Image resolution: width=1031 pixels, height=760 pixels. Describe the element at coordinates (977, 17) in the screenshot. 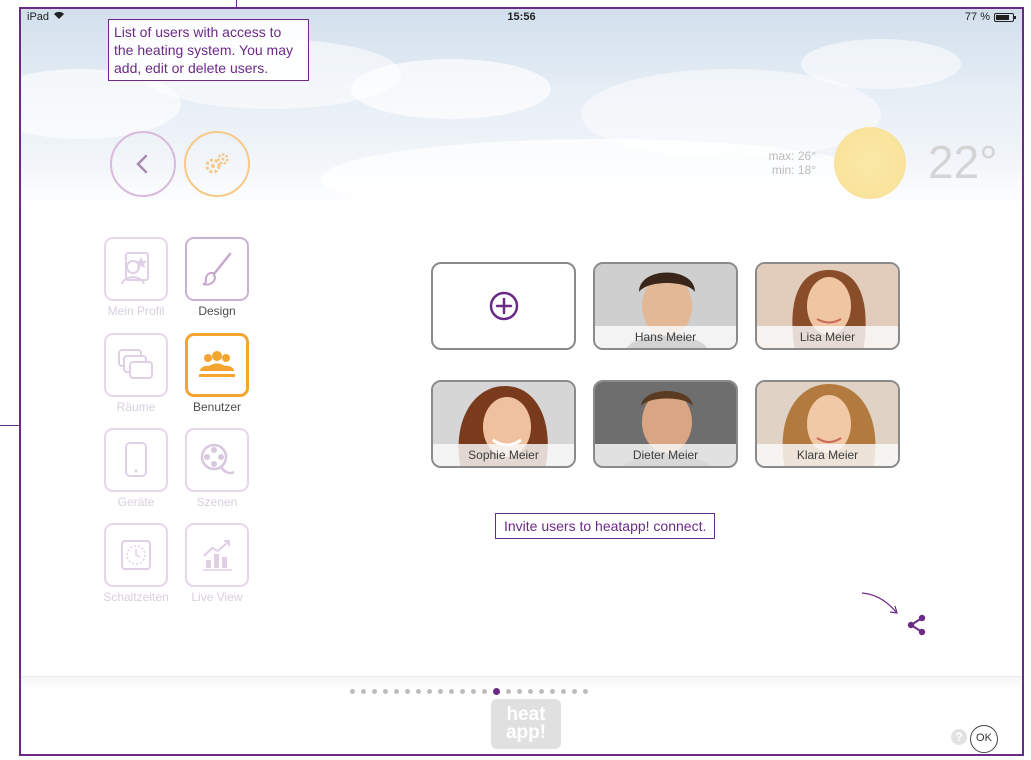

I see `battery-percent: 77 %` at that location.